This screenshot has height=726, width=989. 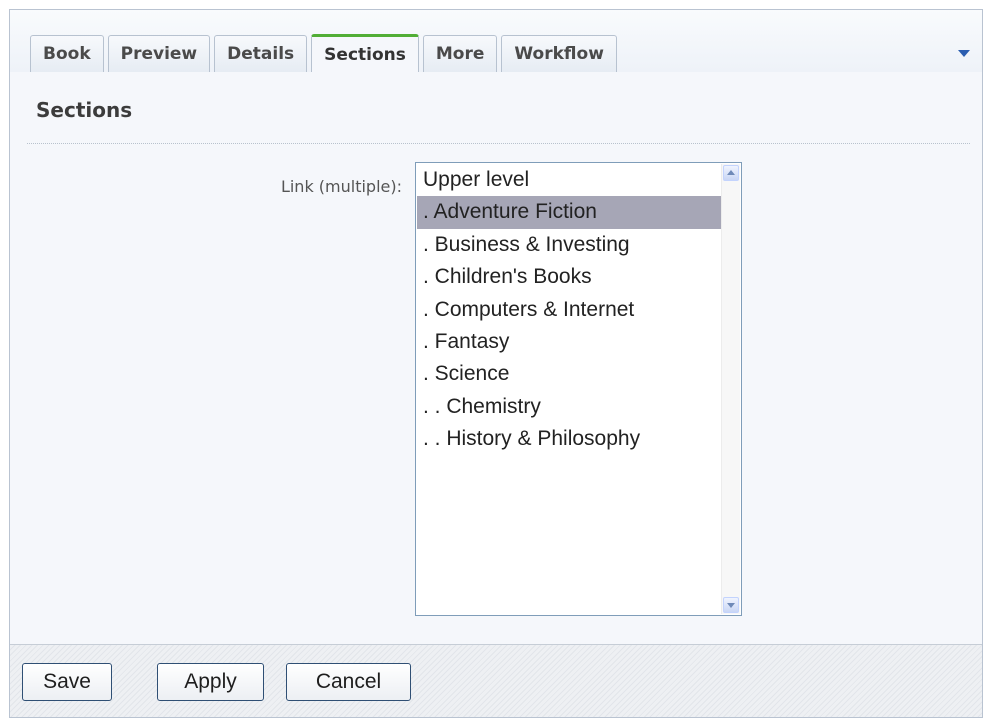 I want to click on tab-sections: Sections, so click(x=365, y=53).